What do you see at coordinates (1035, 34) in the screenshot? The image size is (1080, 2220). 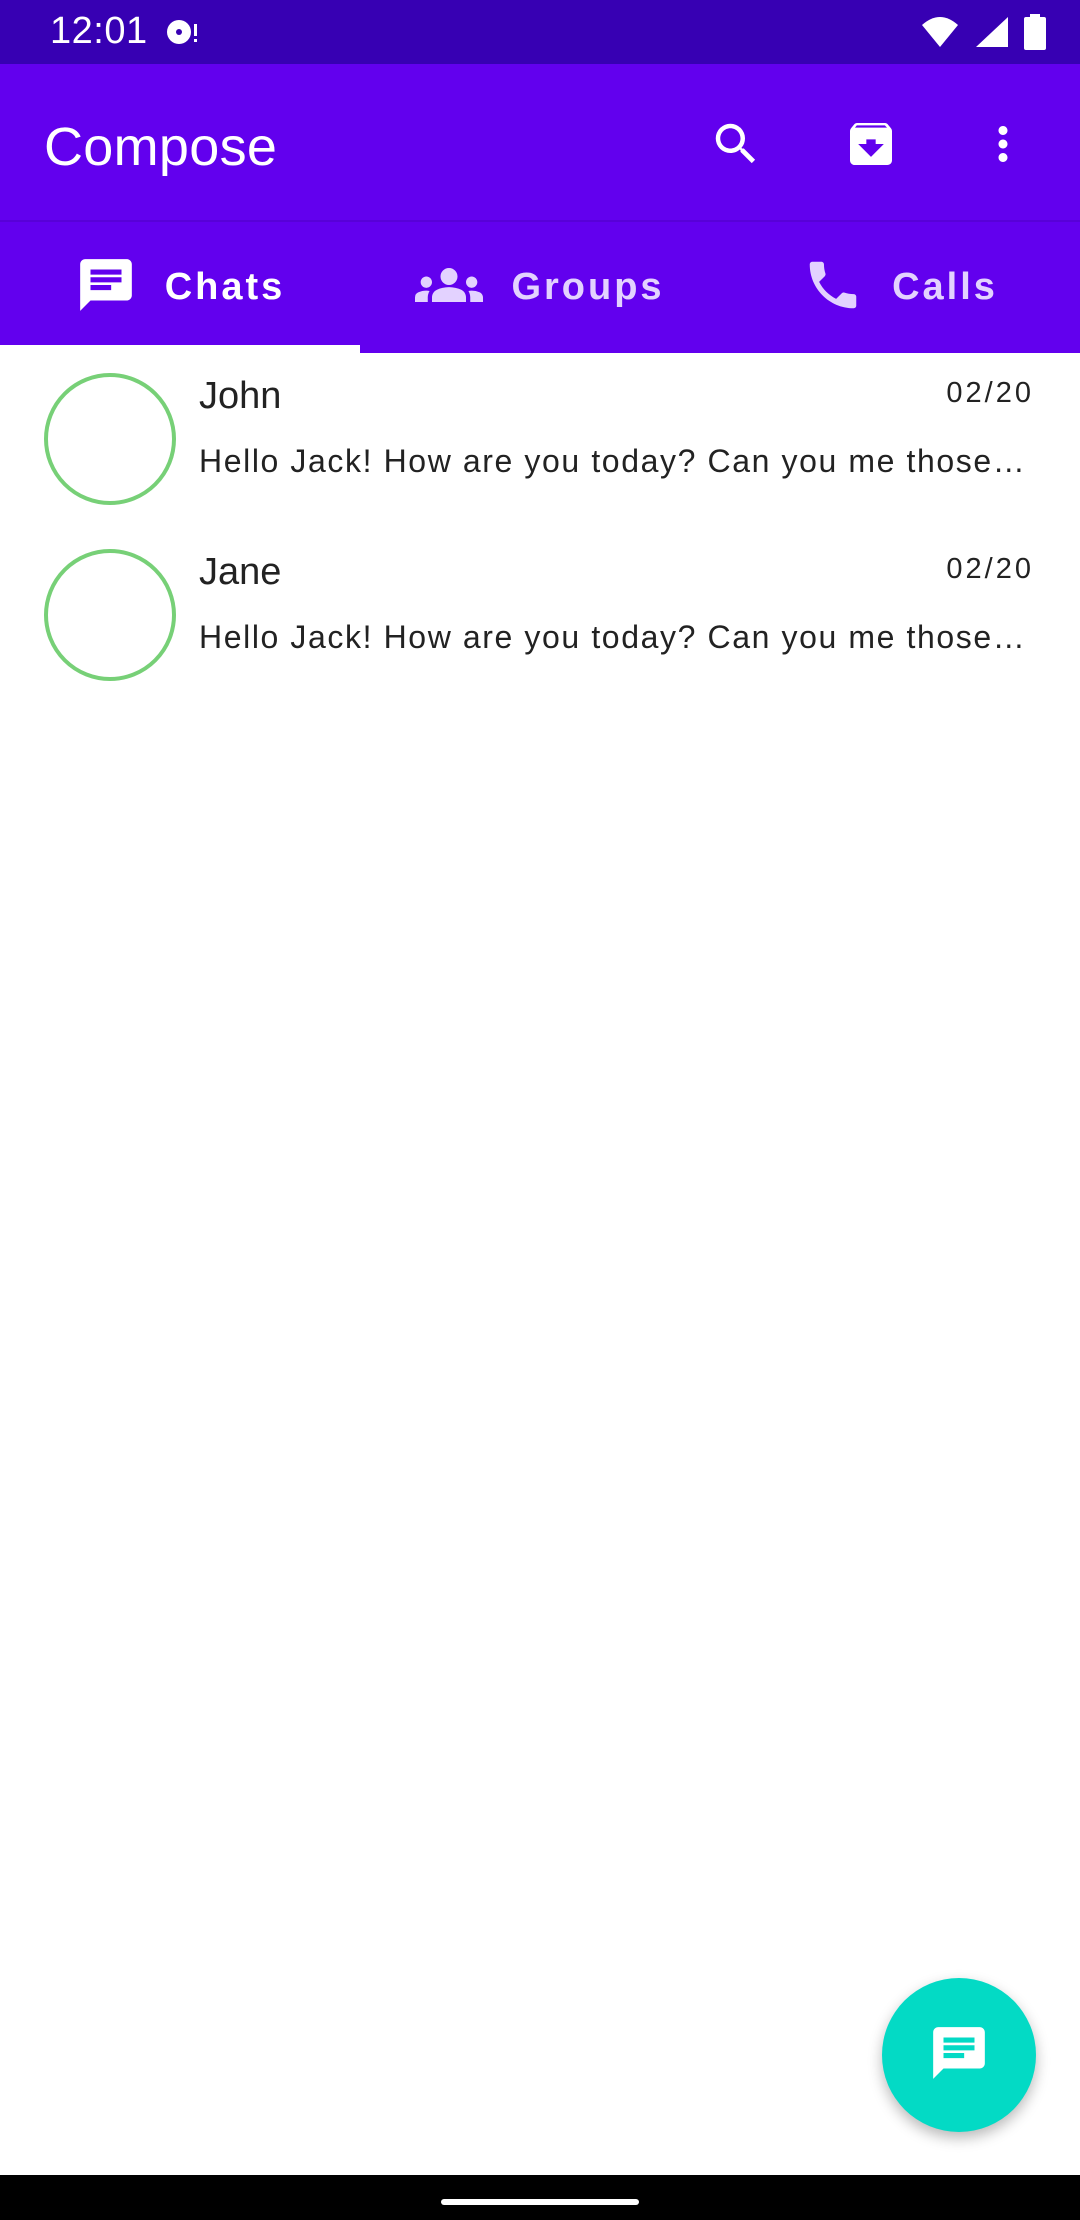 I see `battery-icon` at bounding box center [1035, 34].